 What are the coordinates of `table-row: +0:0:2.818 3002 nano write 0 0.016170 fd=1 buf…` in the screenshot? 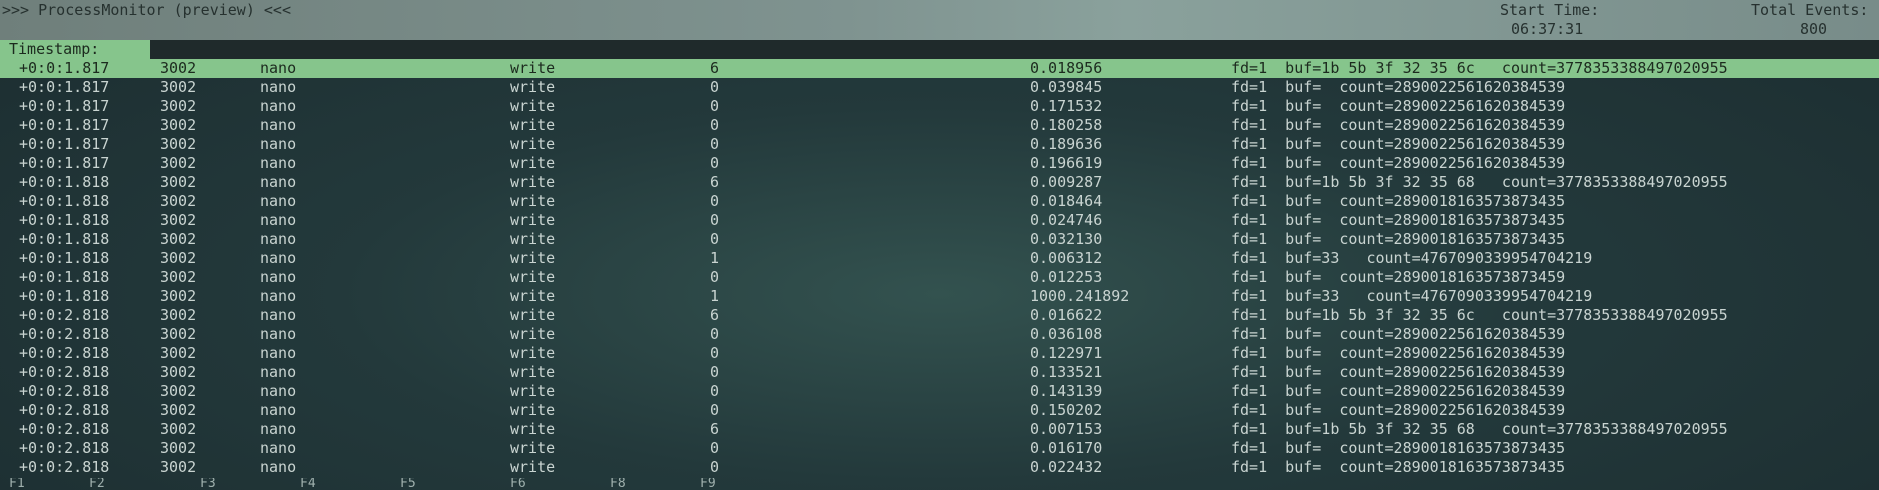 It's located at (939, 448).